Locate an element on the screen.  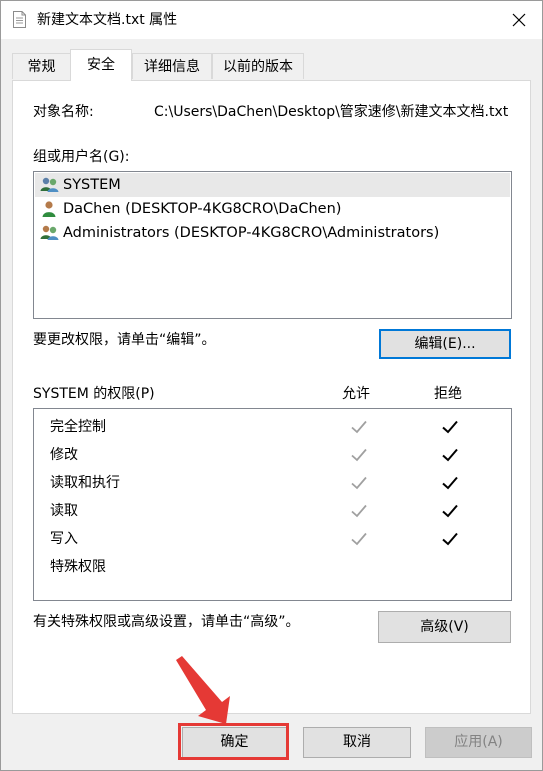
permissions-for-label: SYSTEM 的权限(P) is located at coordinates (94, 394).